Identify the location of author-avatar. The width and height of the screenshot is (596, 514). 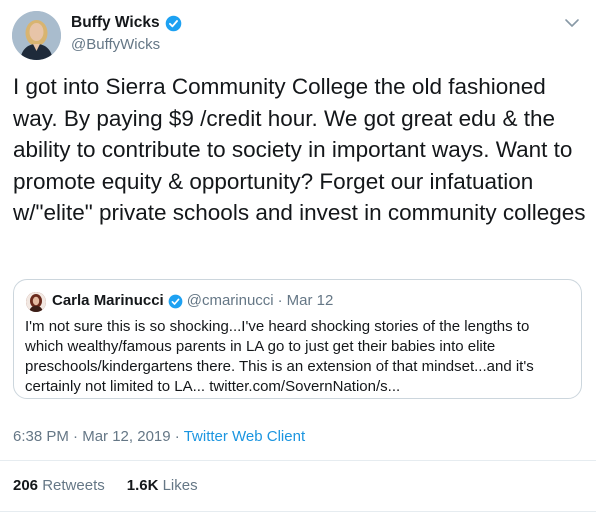
(36, 35).